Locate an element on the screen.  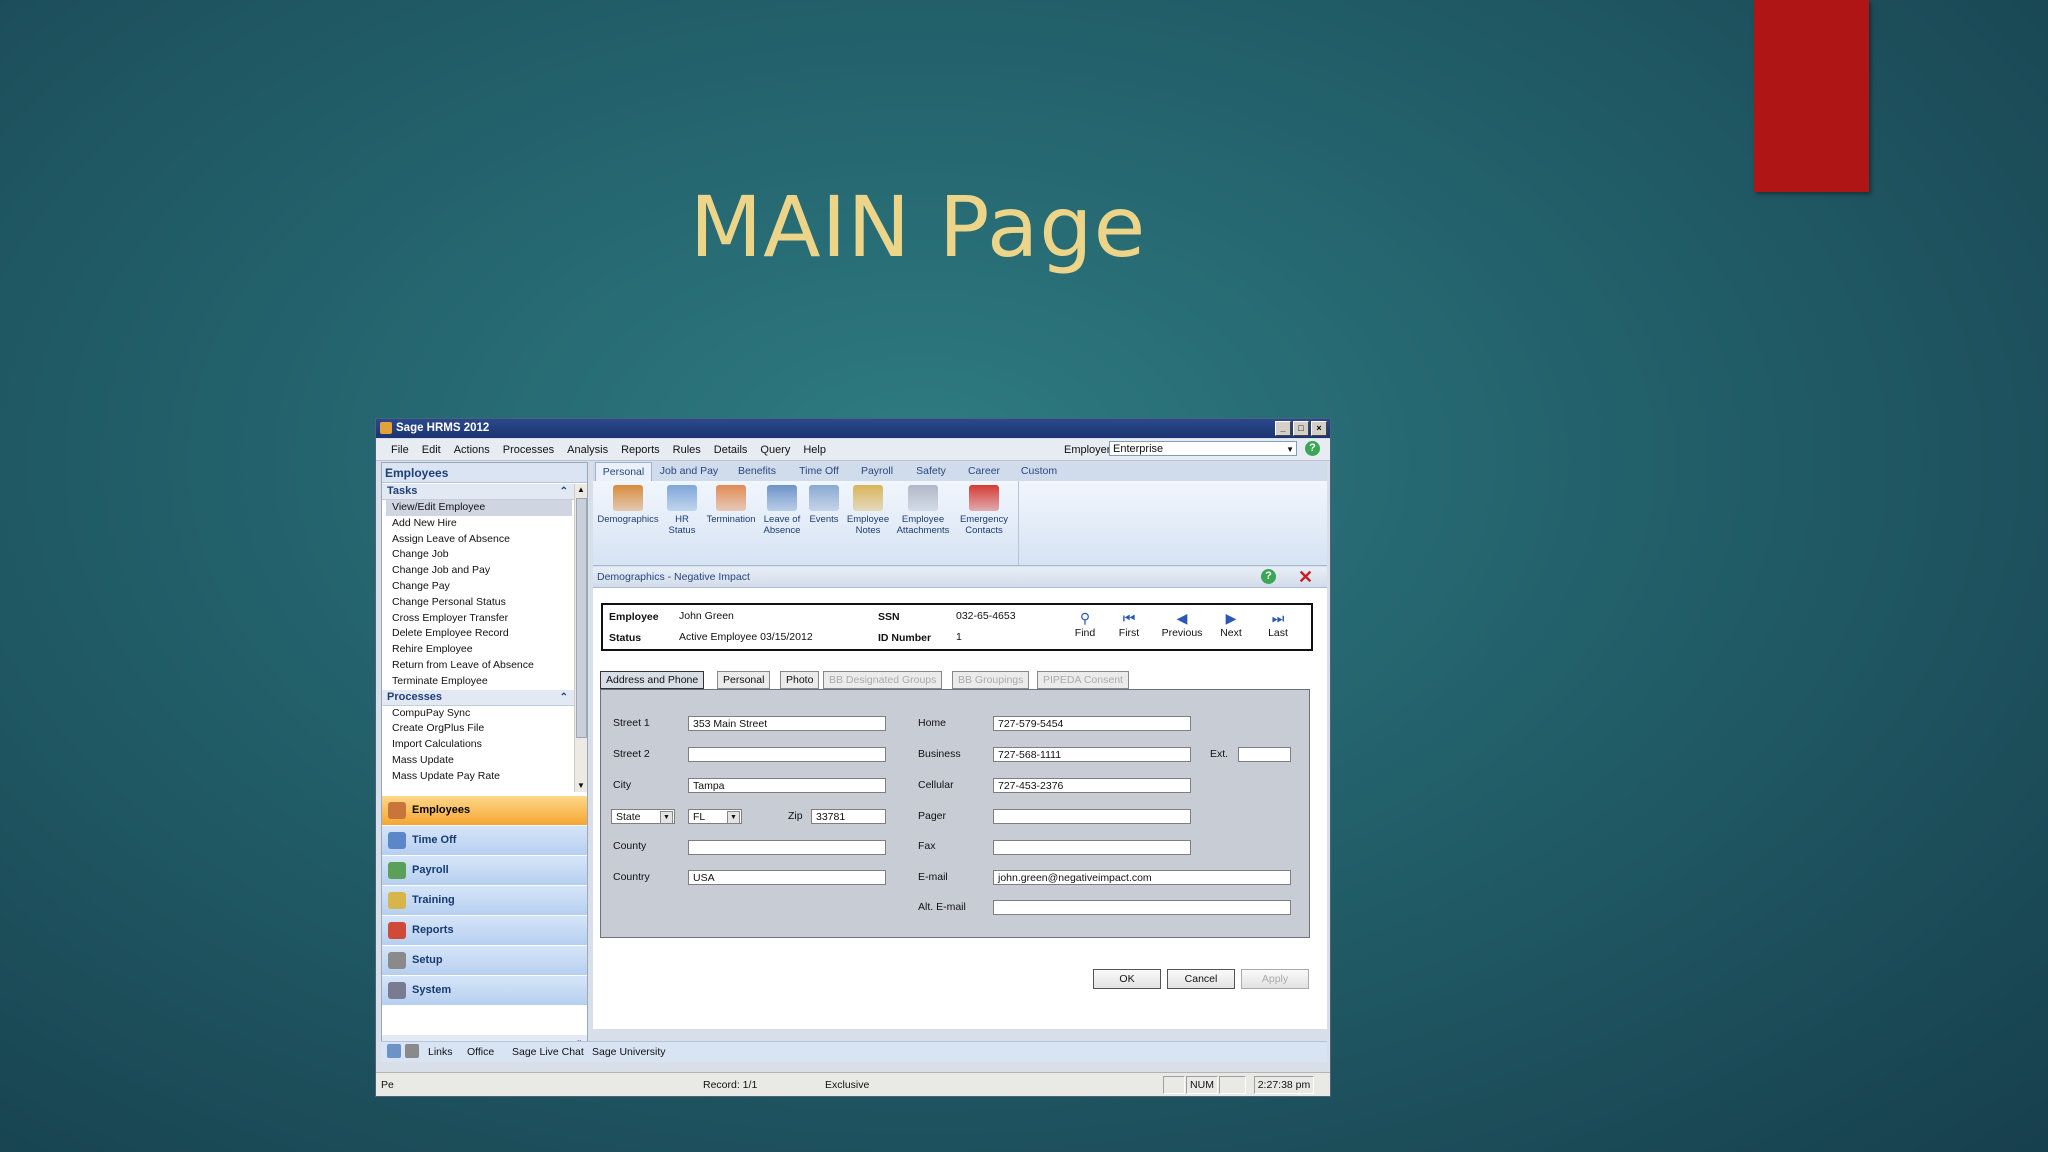
menu-query: Query is located at coordinates (775, 450).